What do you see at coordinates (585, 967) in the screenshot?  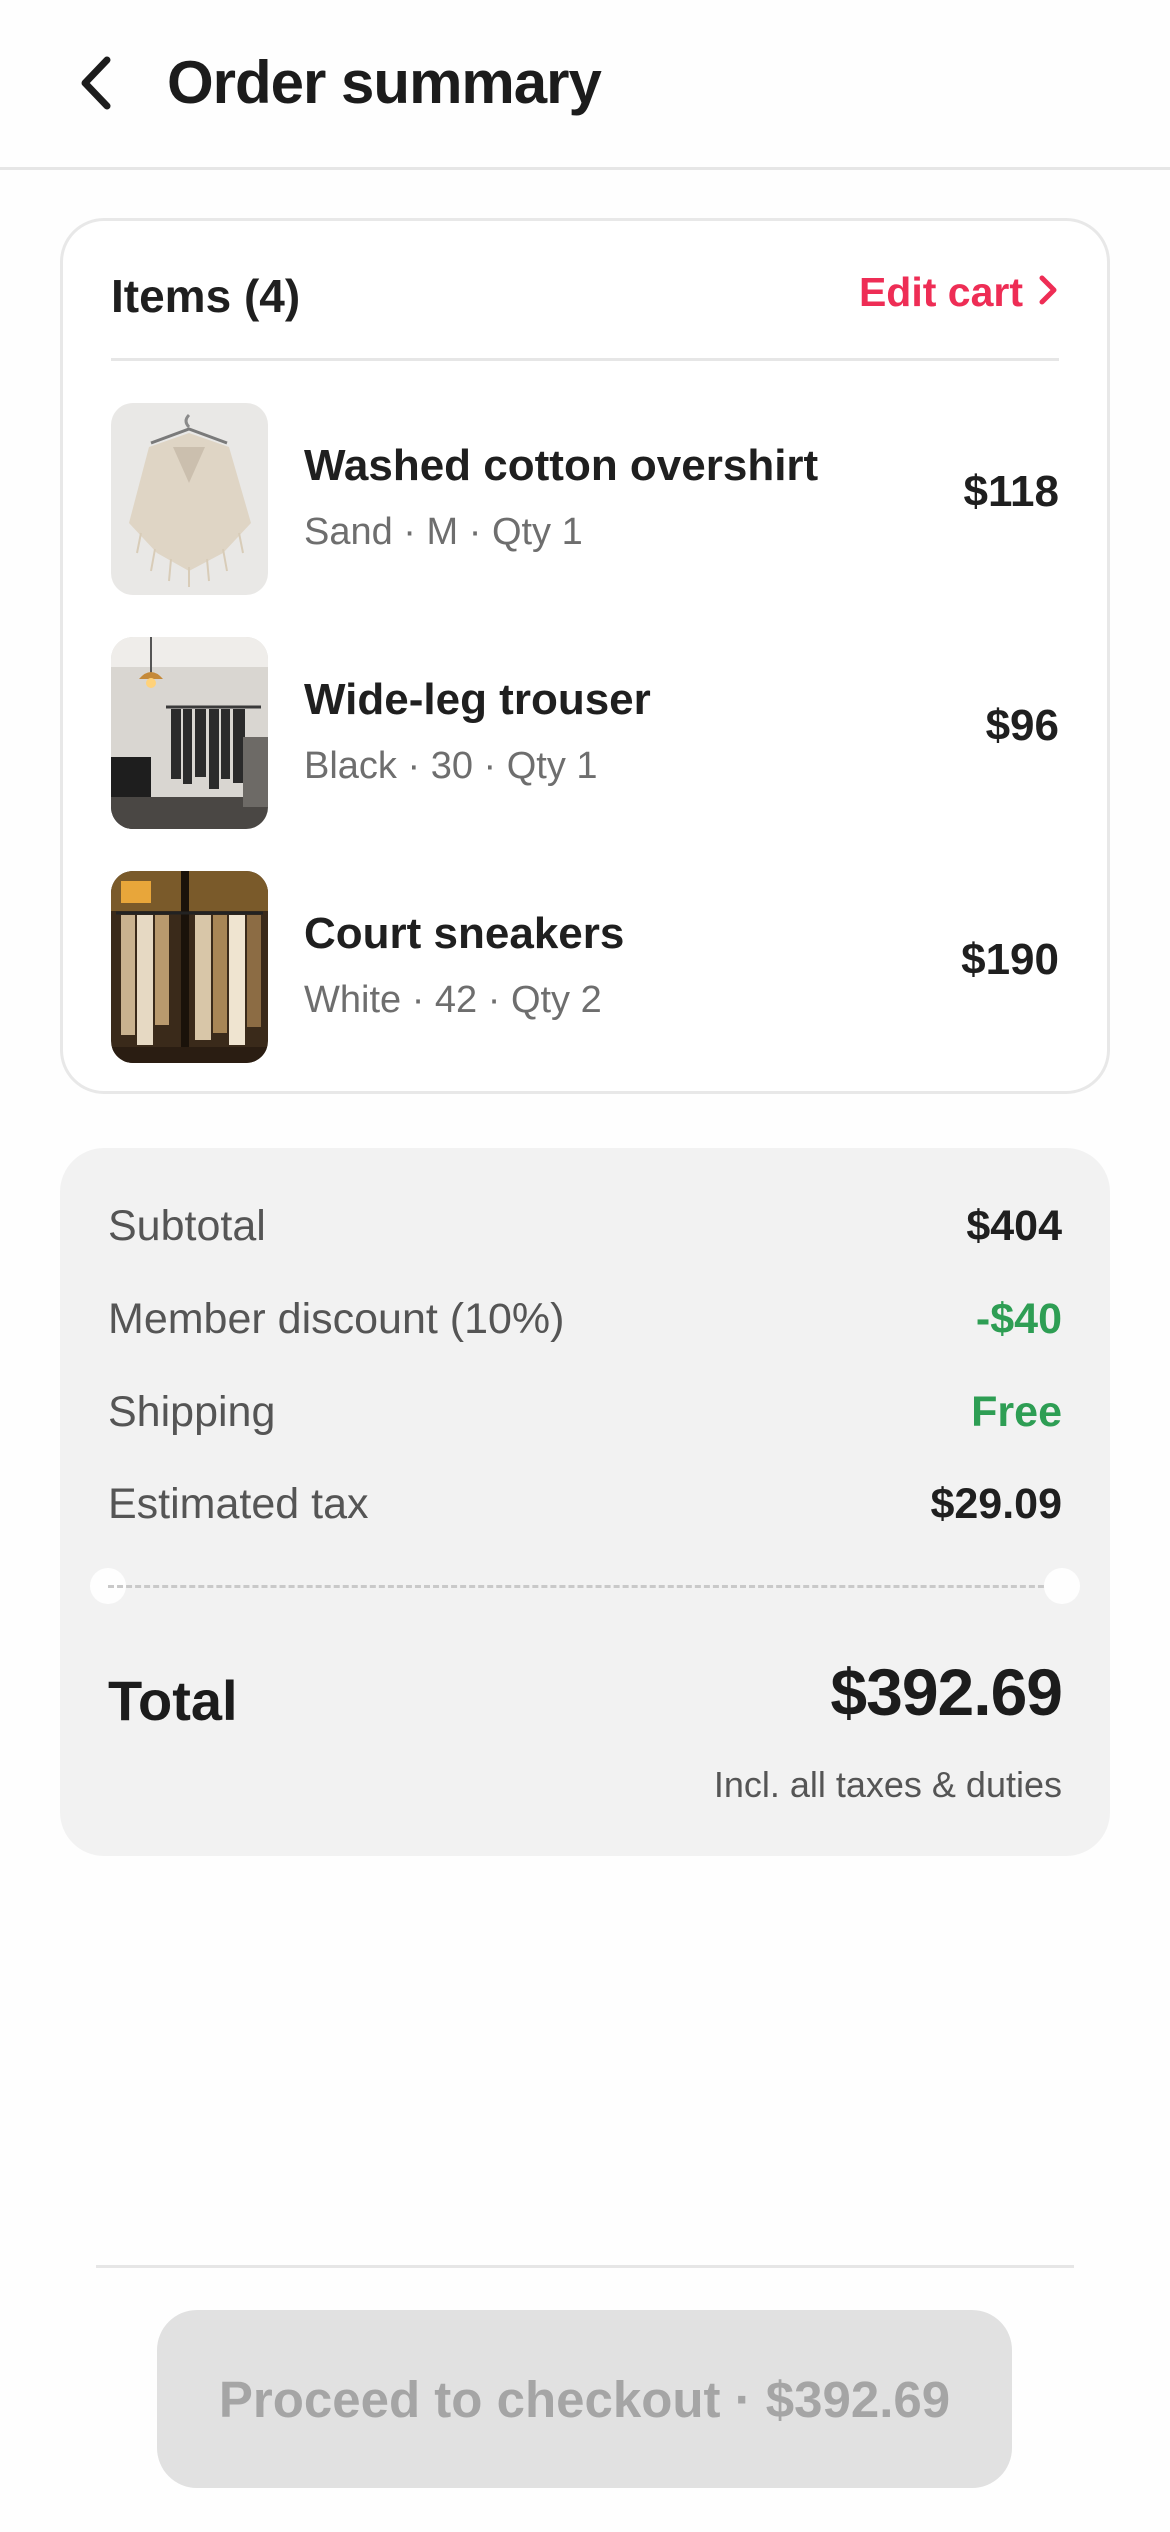 I see `cart-item-sneakers: Court sneakers White · 42 · Qty 2 $190` at bounding box center [585, 967].